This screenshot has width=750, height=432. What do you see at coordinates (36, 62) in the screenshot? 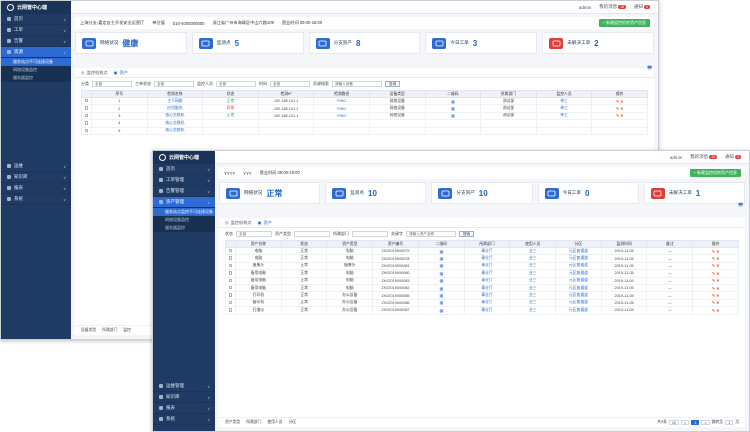
I see `submenu-item: 服务站点不可连接设备` at bounding box center [36, 62].